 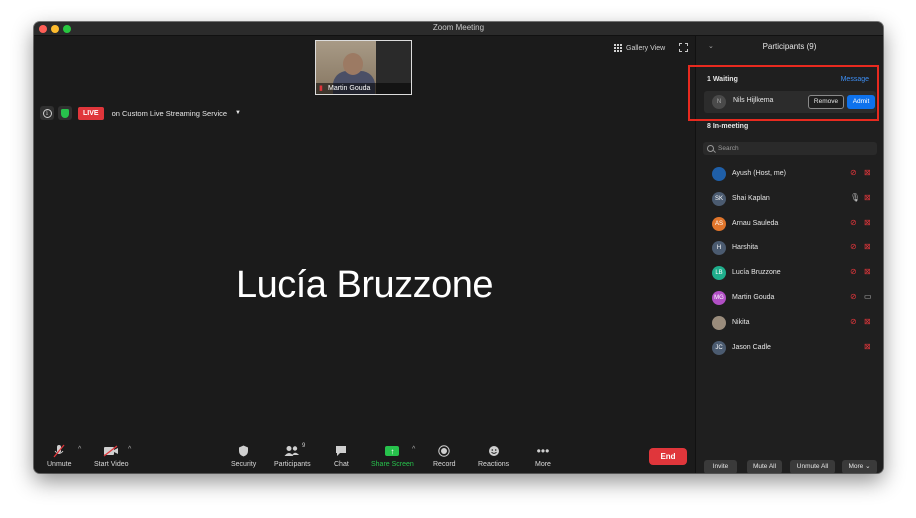 I want to click on record-label: Record, so click(x=444, y=464).